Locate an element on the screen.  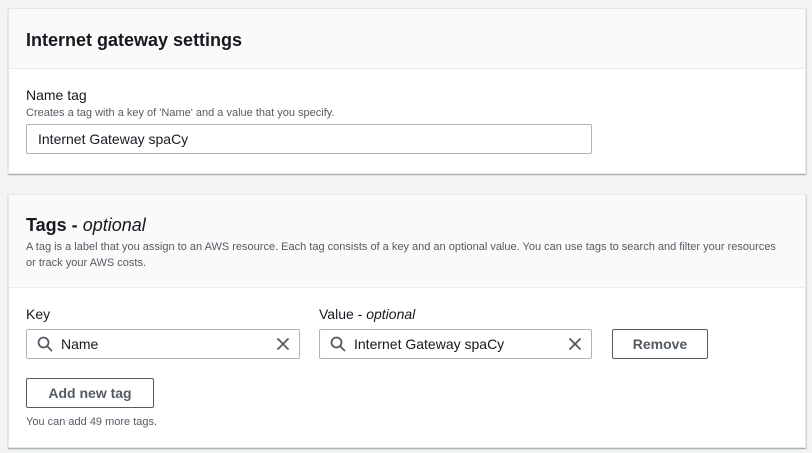
value-label-optional: optional is located at coordinates (391, 314).